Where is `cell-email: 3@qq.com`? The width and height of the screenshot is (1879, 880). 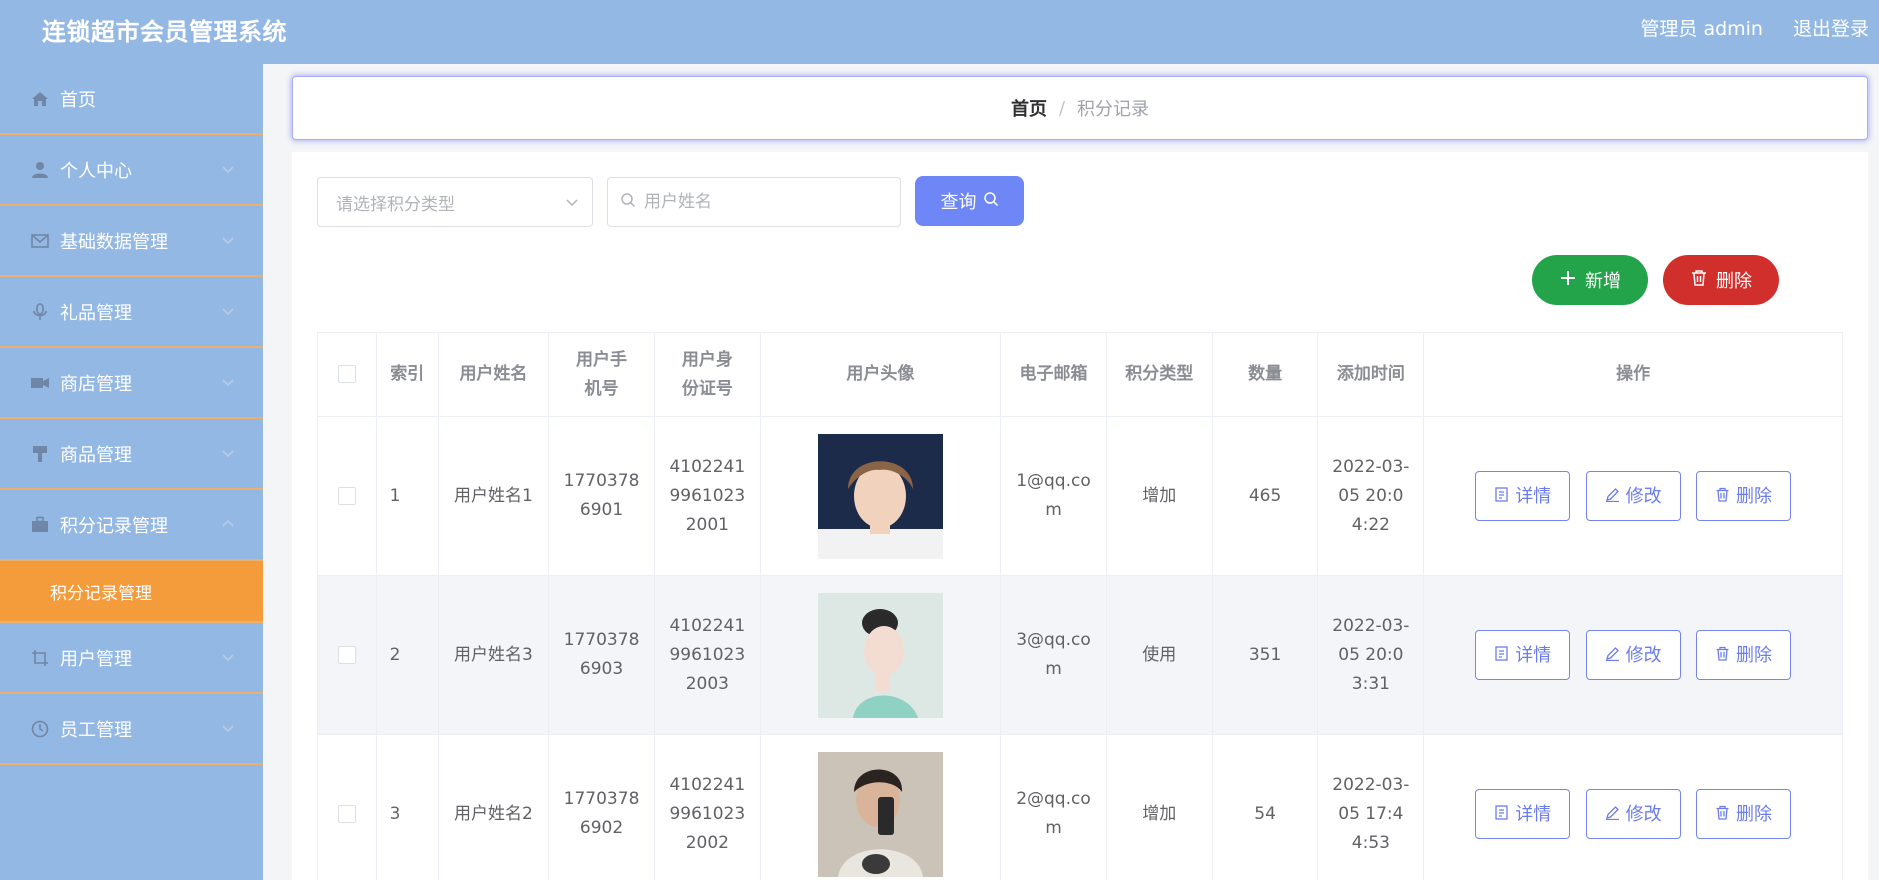
cell-email: 3@qq.com is located at coordinates (1053, 655).